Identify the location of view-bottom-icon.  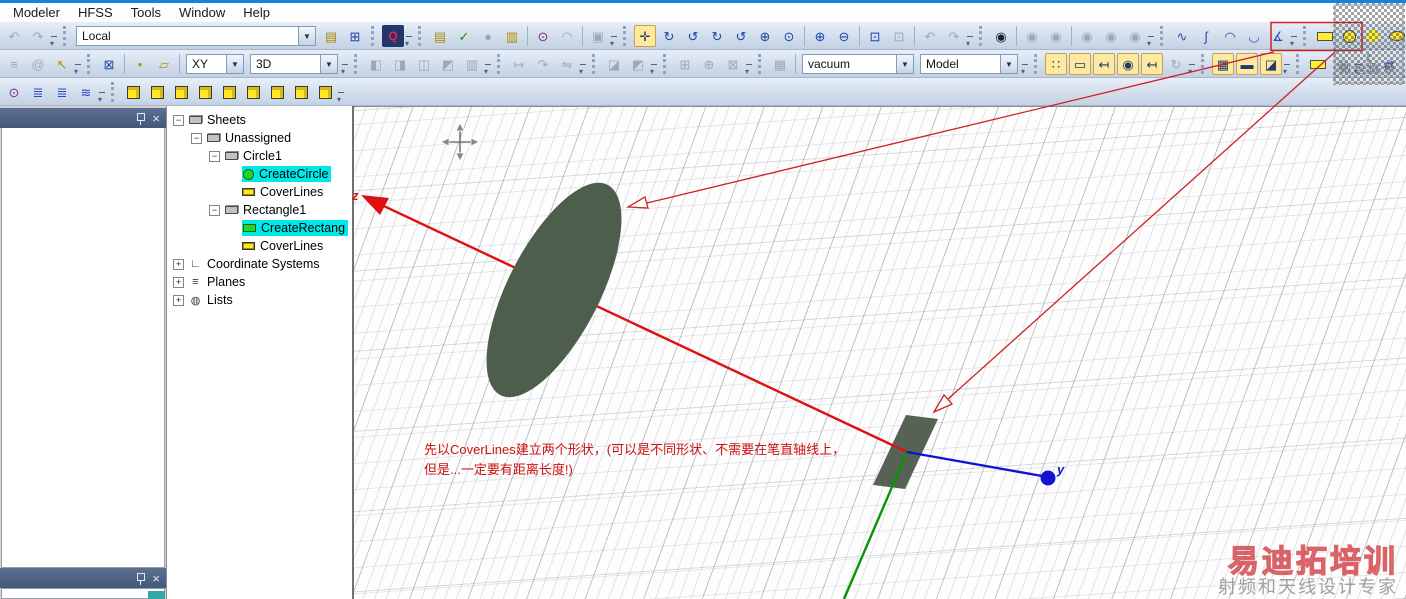
(229, 92).